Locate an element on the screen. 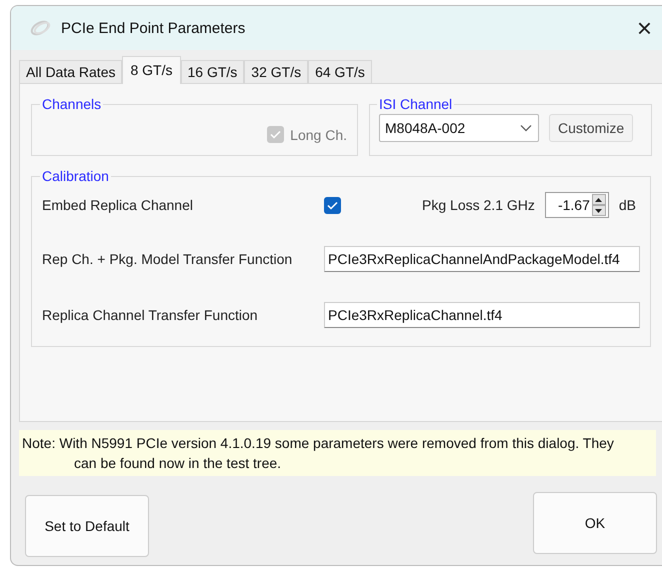  field-label: Replica Channel Transfer Function is located at coordinates (150, 315).